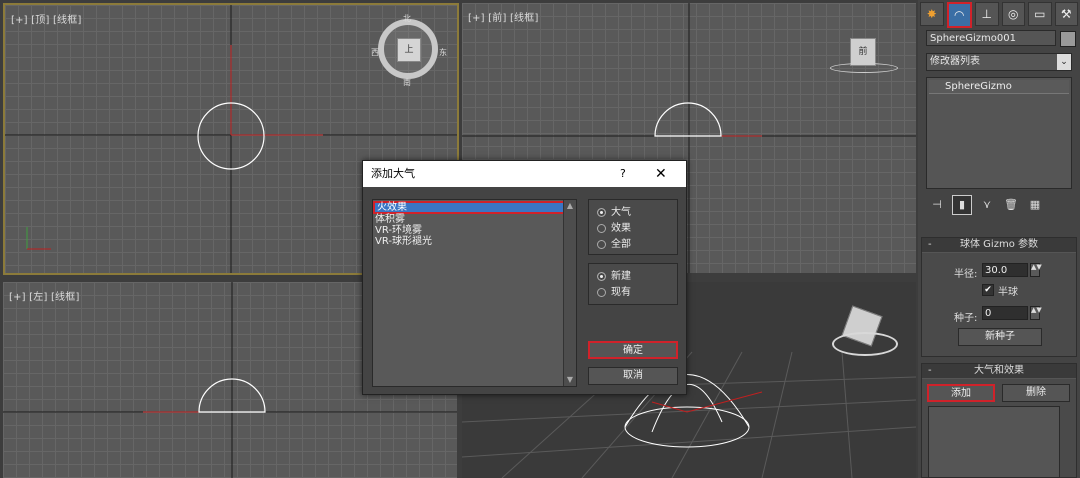  I want to click on object-color-swatch, so click(1068, 39).